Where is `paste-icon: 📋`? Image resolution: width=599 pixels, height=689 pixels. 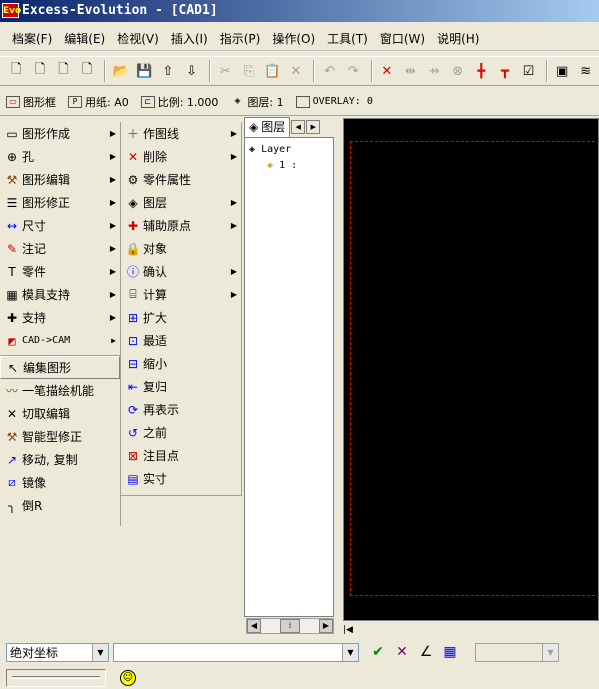
paste-icon: 📋 is located at coordinates (272, 71).